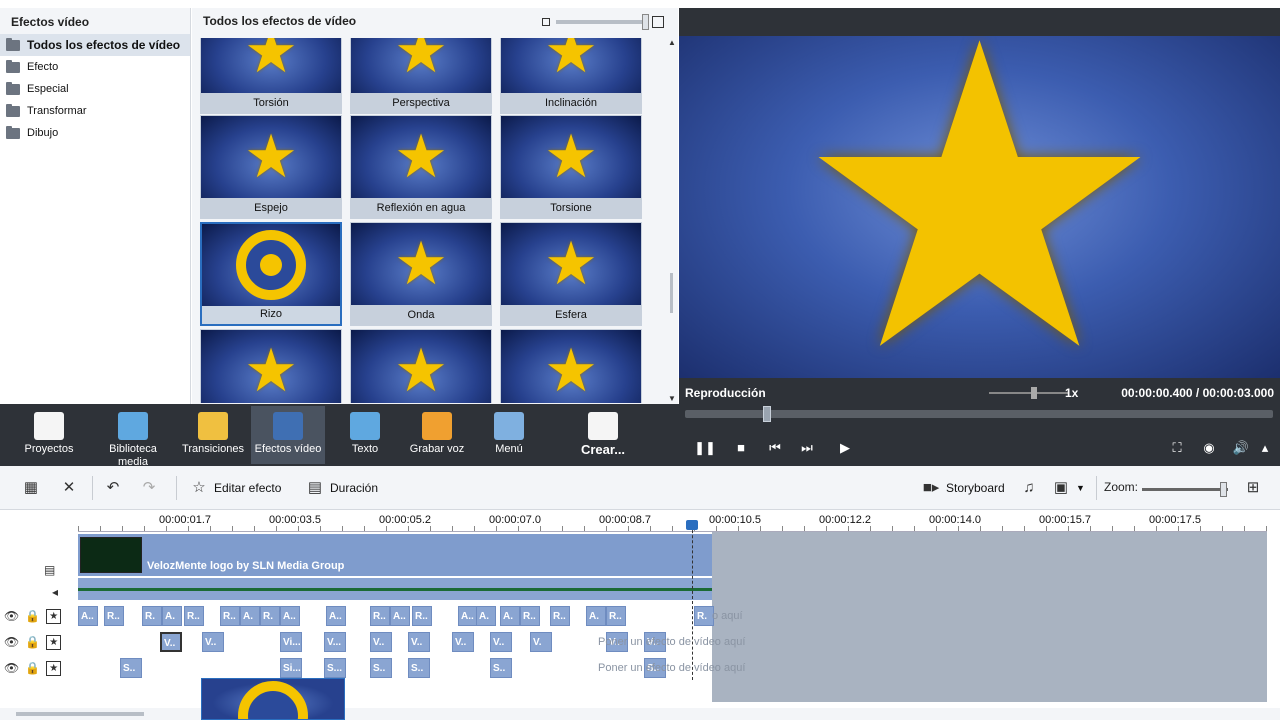 Image resolution: width=1280 pixels, height=720 pixels. Describe the element at coordinates (116, 488) in the screenshot. I see `undo-icon: ↶` at that location.